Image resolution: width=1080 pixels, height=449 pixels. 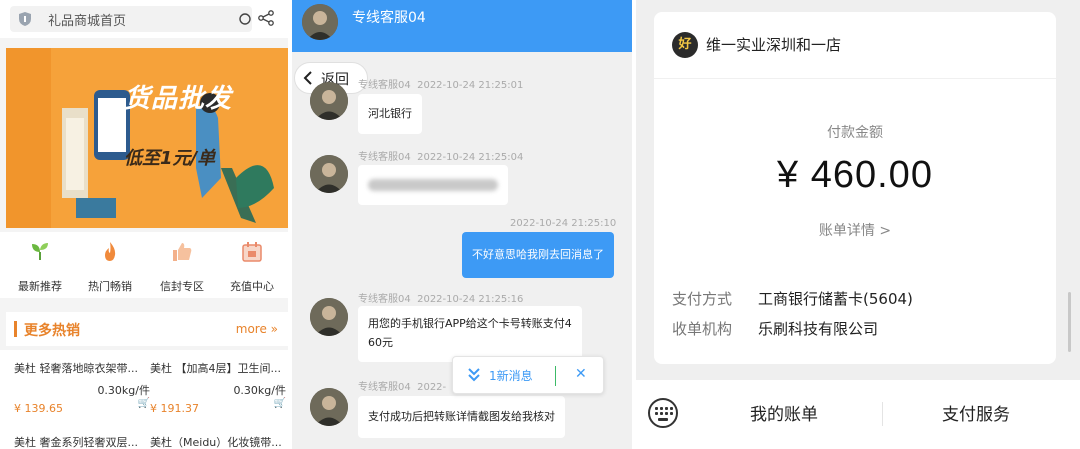 I want to click on flame-icon, so click(x=110, y=251).